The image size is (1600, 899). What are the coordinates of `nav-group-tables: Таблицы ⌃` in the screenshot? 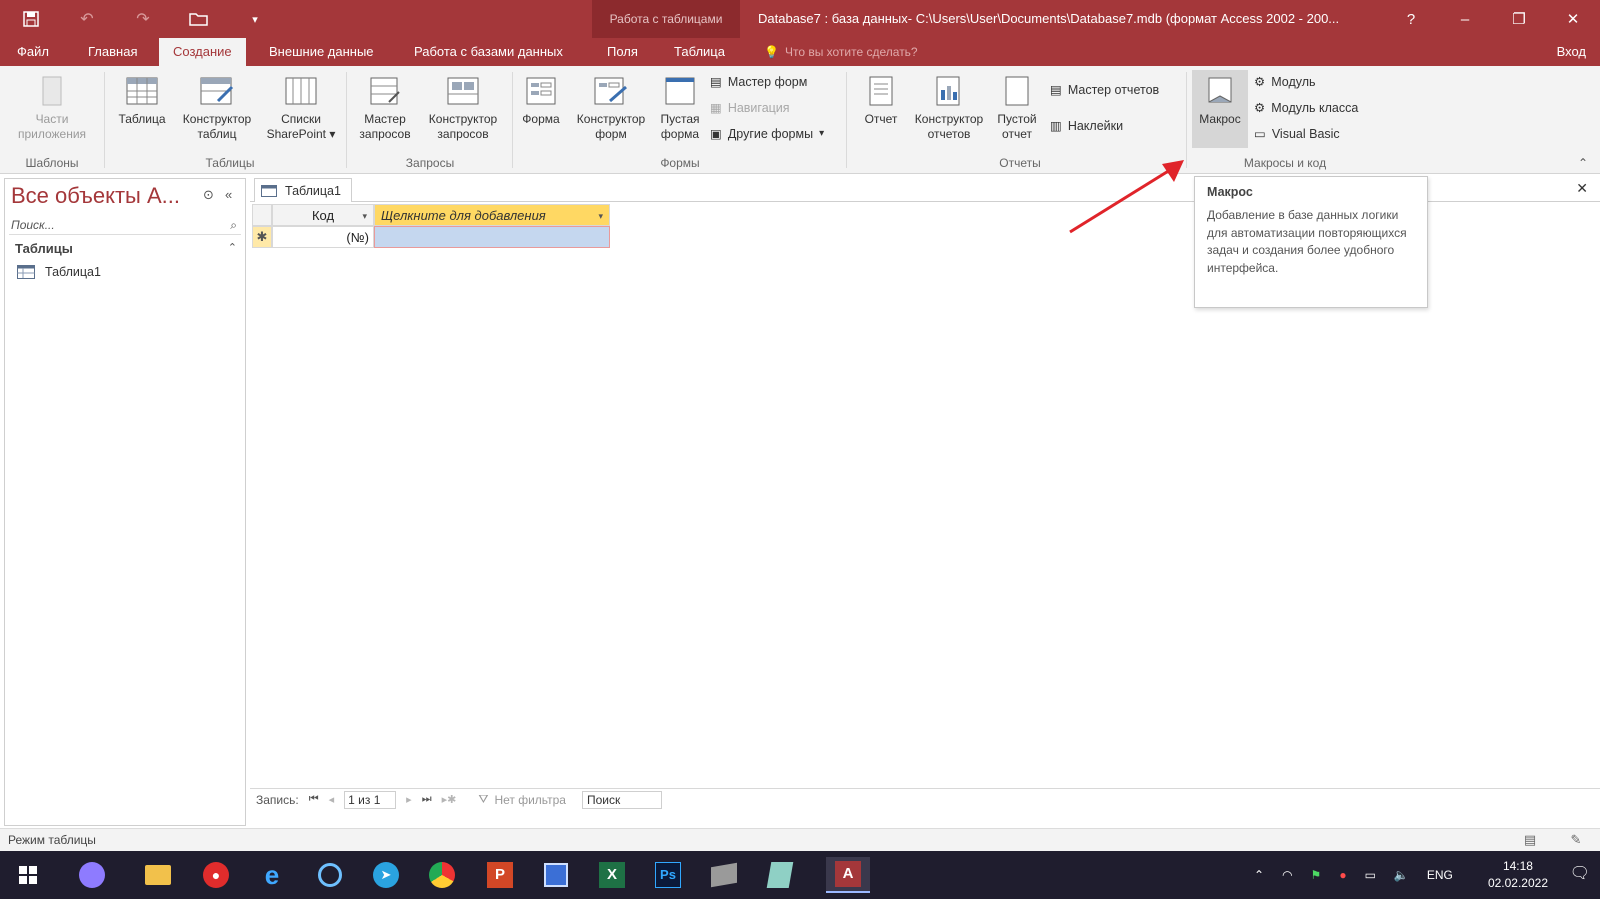 It's located at (126, 248).